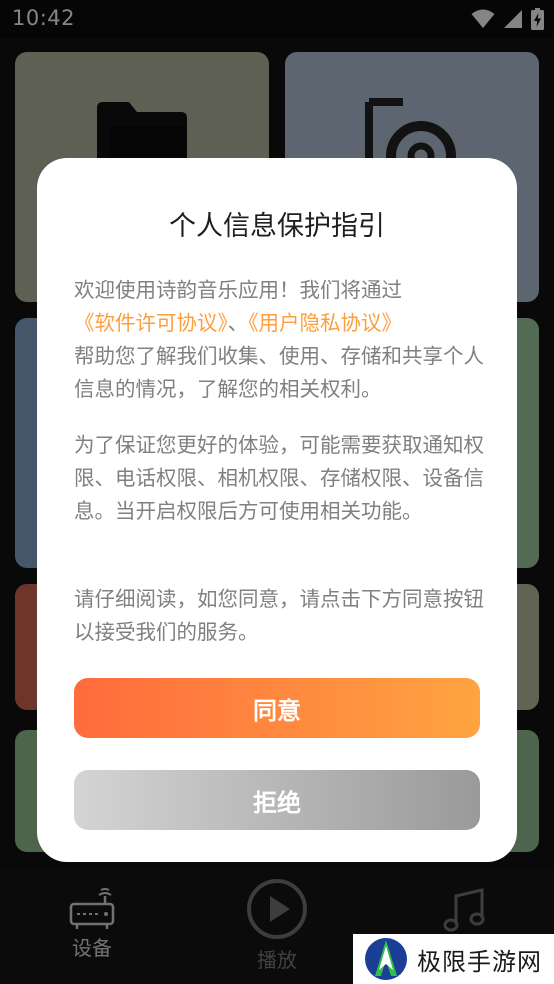 The height and width of the screenshot is (984, 554). Describe the element at coordinates (238, 290) in the screenshot. I see `intro-text: 欢迎使用诗韵音乐应用！我们将通过` at that location.